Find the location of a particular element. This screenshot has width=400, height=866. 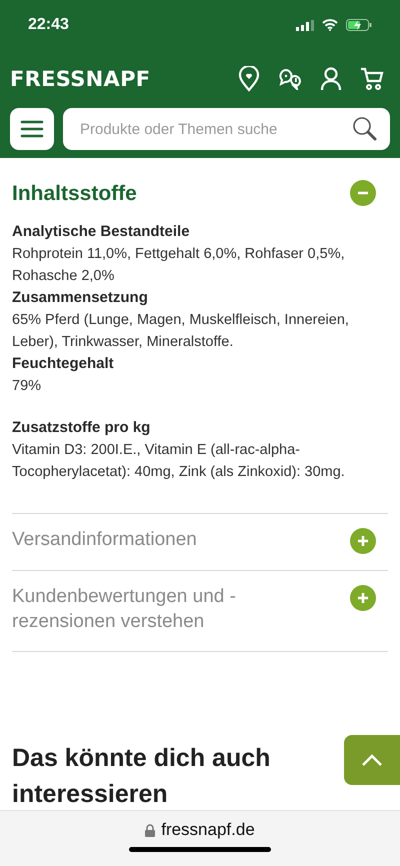

ingredient-text: 79% is located at coordinates (27, 386).